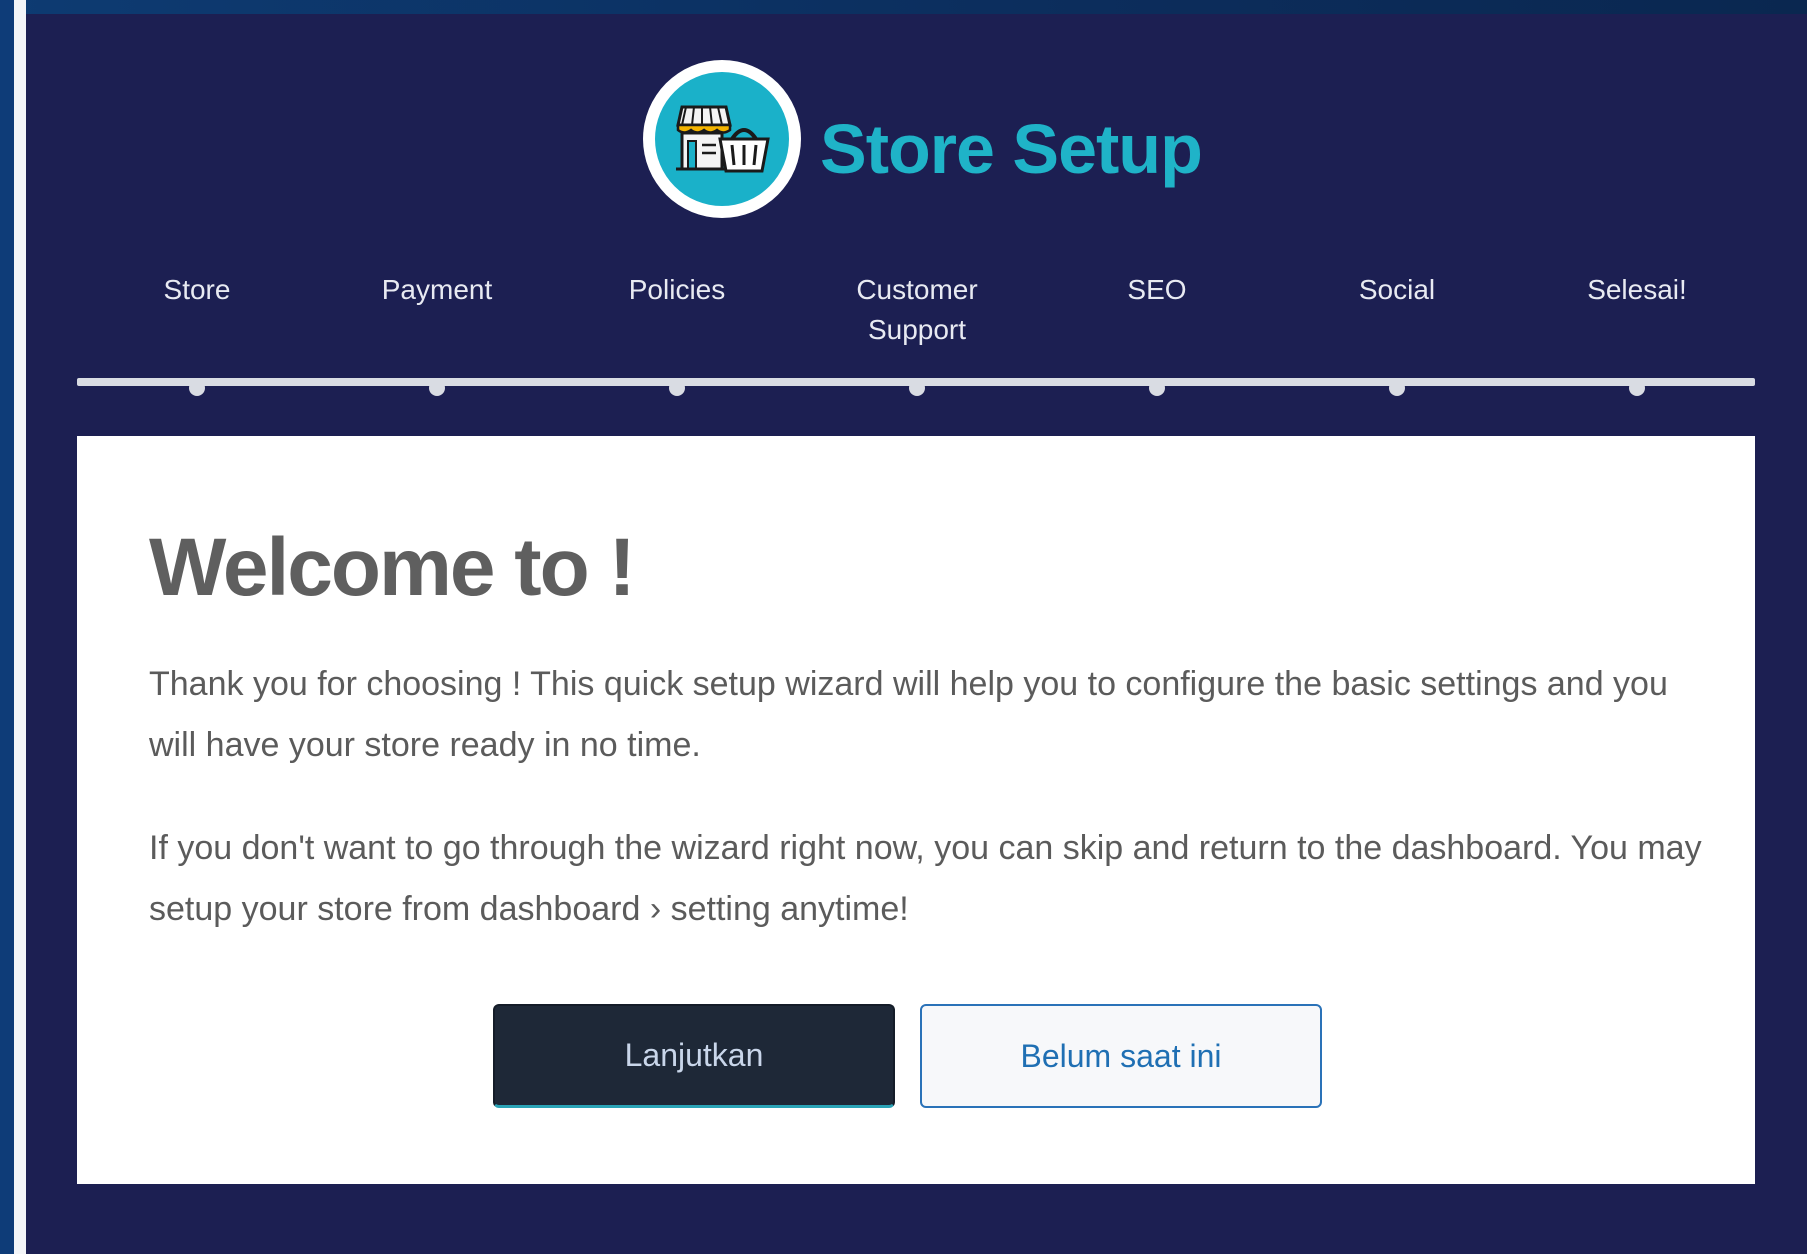 Image resolution: width=1807 pixels, height=1254 pixels. What do you see at coordinates (917, 310) in the screenshot?
I see `step-customer-support: Customer Support` at bounding box center [917, 310].